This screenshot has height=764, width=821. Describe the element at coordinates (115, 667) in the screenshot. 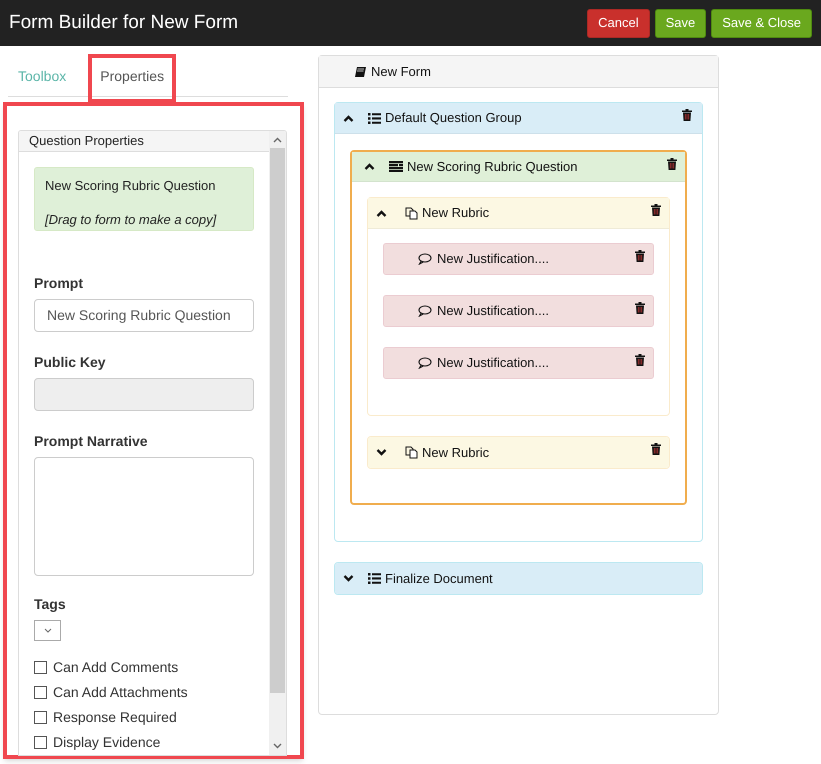

I see `checkbox-label: Can Add Comments` at that location.